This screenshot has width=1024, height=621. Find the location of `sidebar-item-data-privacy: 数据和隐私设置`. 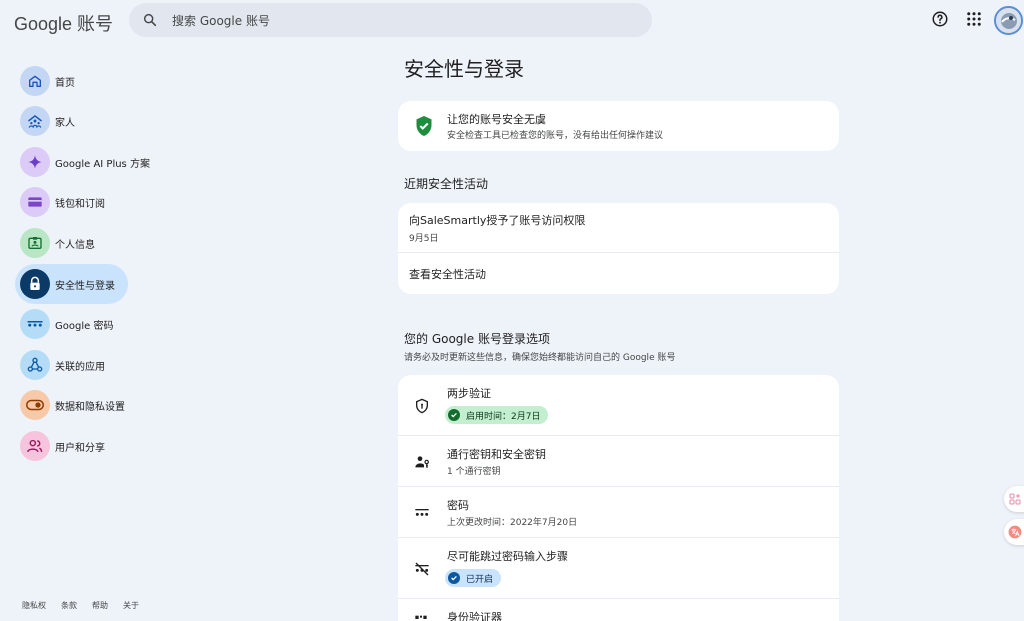

sidebar-item-data-privacy: 数据和隐私设置 is located at coordinates (140, 405).